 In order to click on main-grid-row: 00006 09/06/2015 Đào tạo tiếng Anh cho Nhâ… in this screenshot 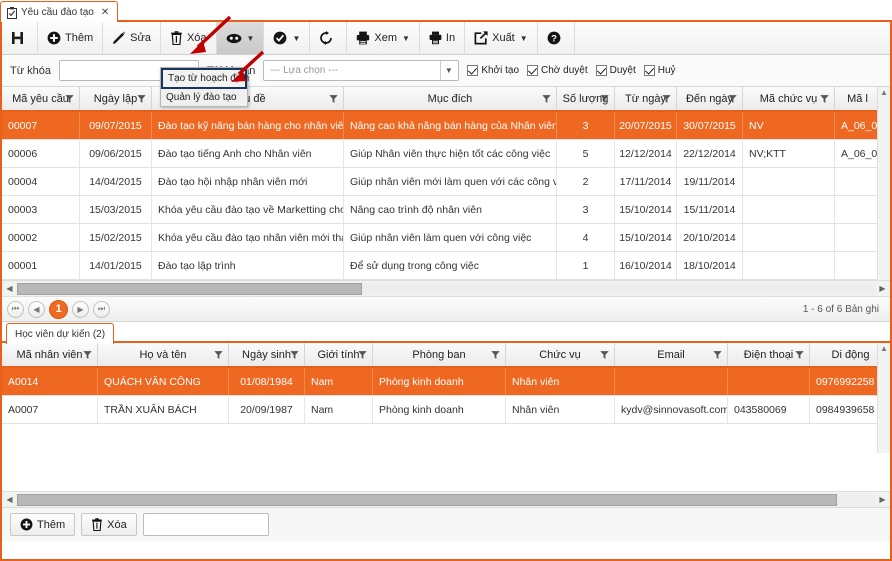, I will do `click(439, 154)`.